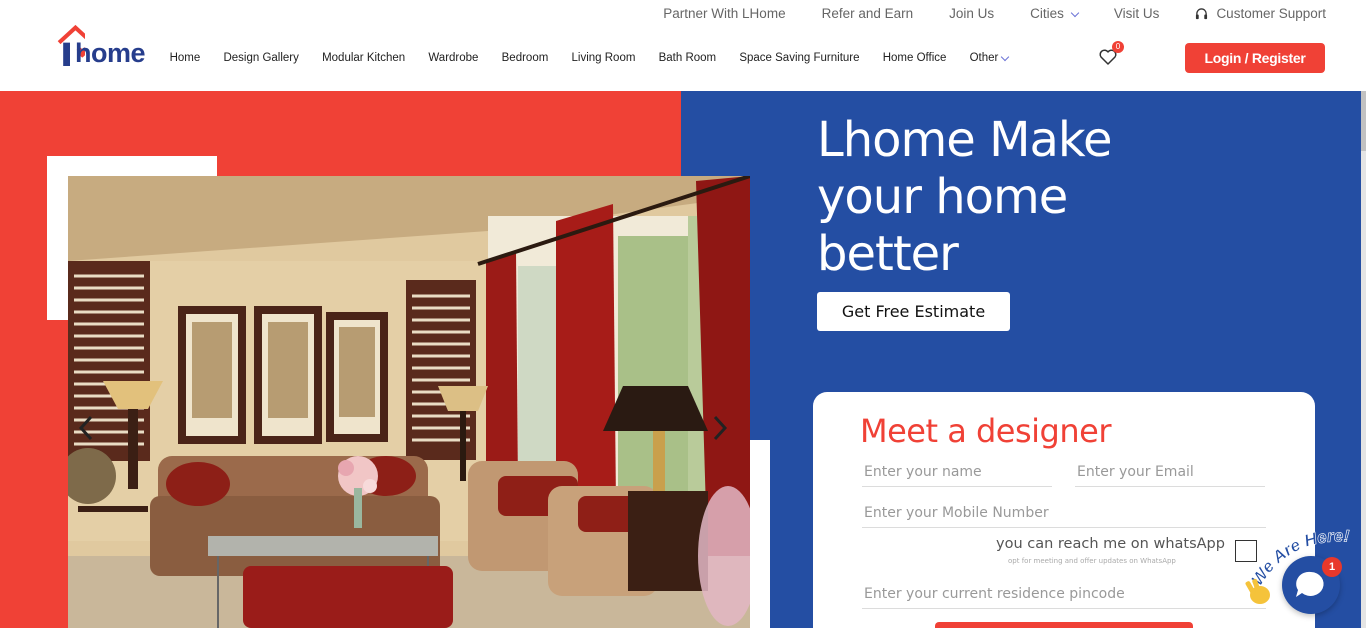  What do you see at coordinates (720, 428) in the screenshot?
I see `carousel-next-arrow-icon` at bounding box center [720, 428].